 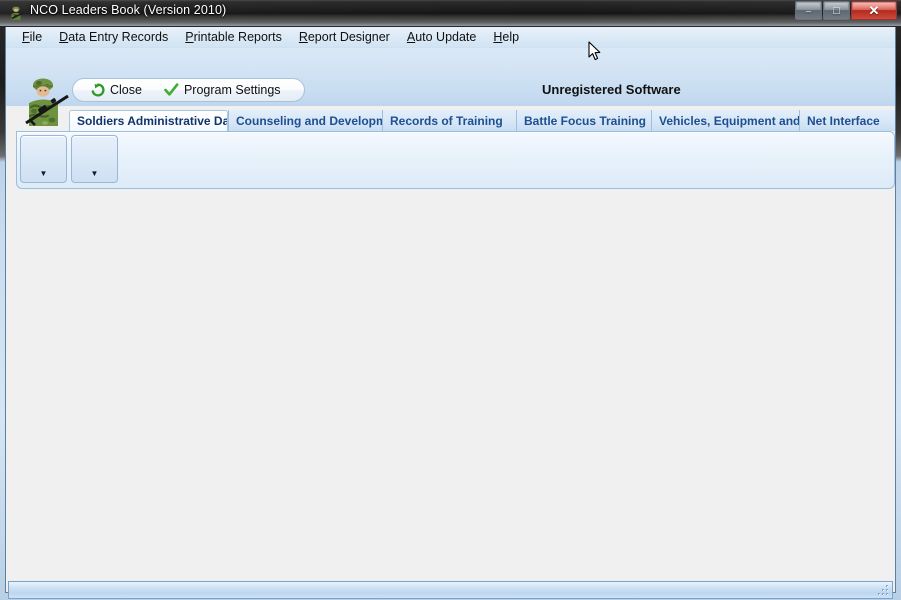 What do you see at coordinates (126, 90) in the screenshot?
I see `close-button-label: Close` at bounding box center [126, 90].